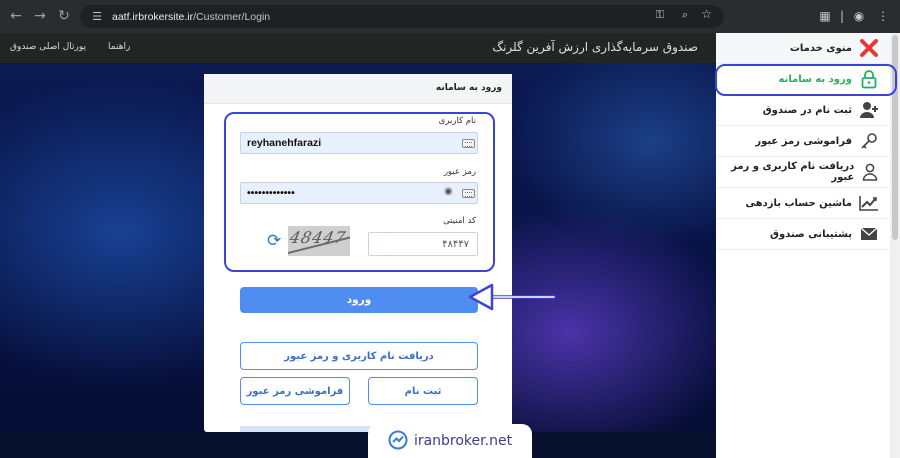 The width and height of the screenshot is (900, 458). Describe the element at coordinates (48, 47) in the screenshot. I see `main-portal-link: پورتال اصلی صندوق` at that location.